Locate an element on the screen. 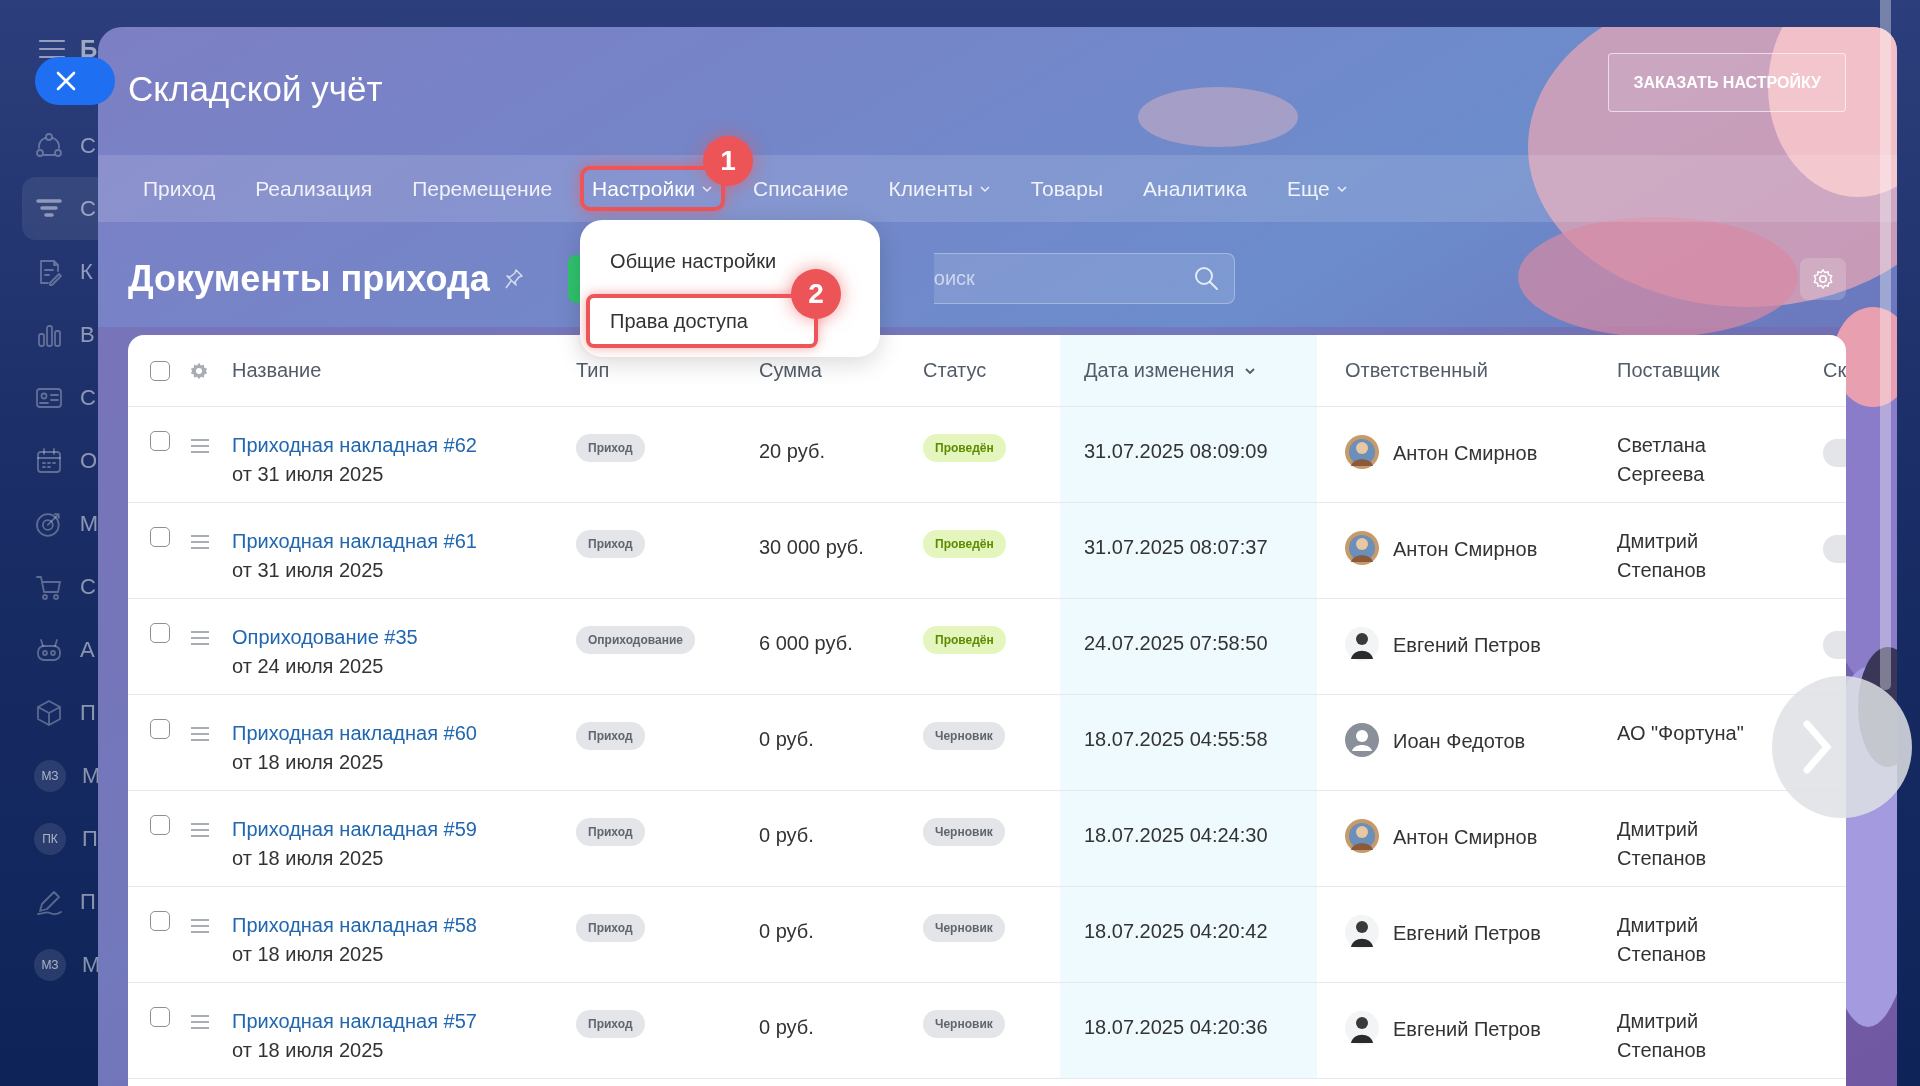 The image size is (1920, 1086). date-text: 24.07.2025 07:58:50 is located at coordinates (1176, 643).